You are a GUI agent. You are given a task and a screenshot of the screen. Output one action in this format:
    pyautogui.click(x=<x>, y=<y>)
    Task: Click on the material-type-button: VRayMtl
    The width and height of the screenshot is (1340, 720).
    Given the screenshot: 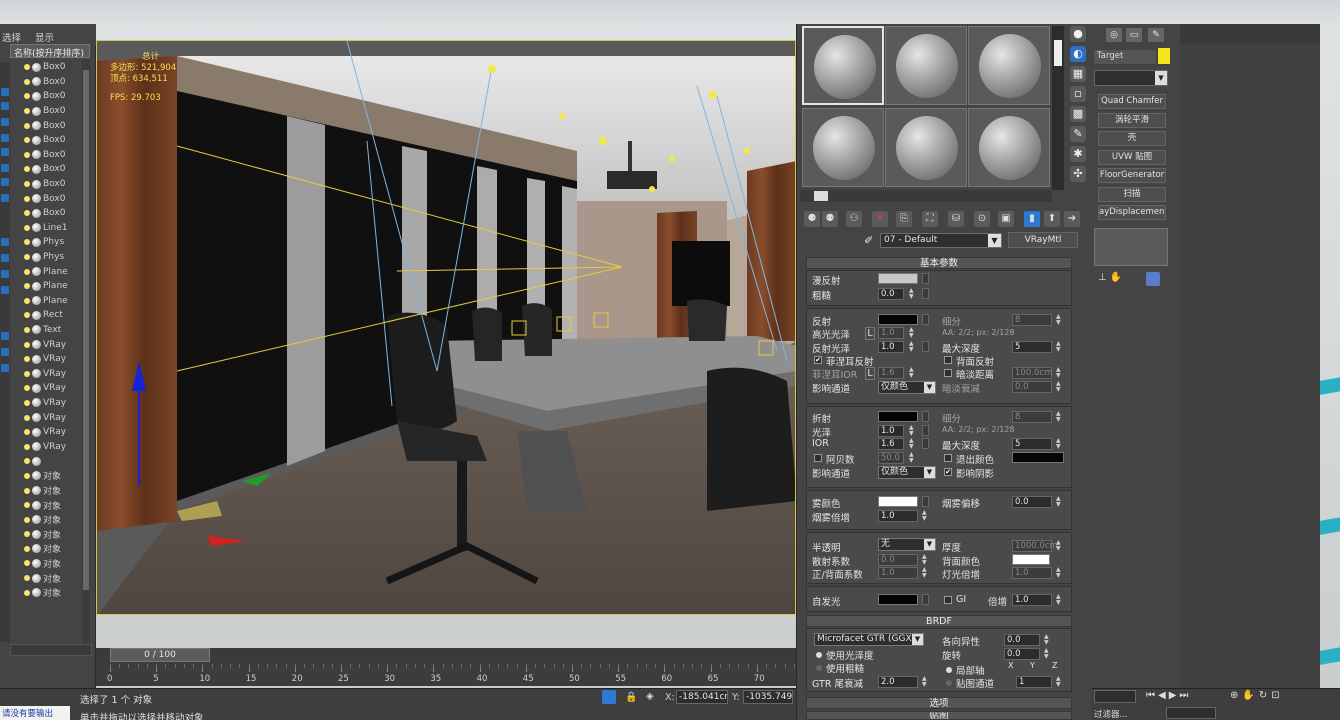 What is the action you would take?
    pyautogui.click(x=1043, y=240)
    